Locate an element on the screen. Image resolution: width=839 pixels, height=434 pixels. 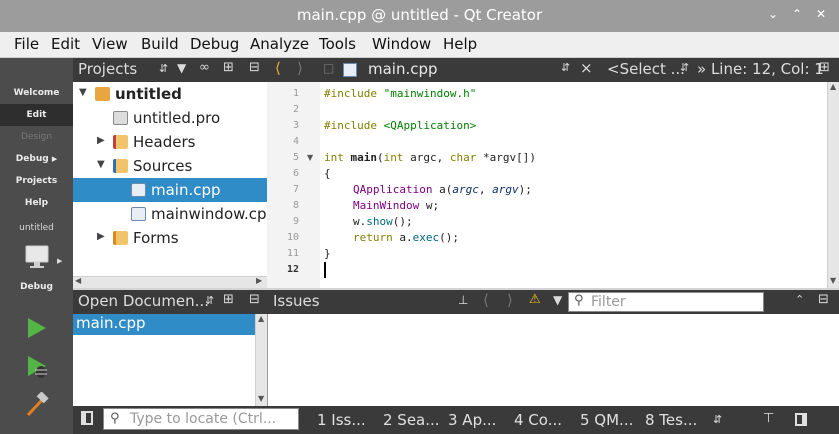
line-number: 4 is located at coordinates (295, 141).